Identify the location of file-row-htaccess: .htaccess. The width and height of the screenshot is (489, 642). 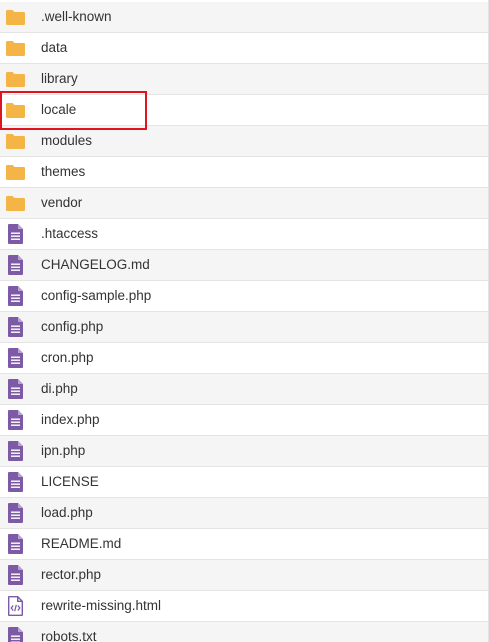
(244, 234).